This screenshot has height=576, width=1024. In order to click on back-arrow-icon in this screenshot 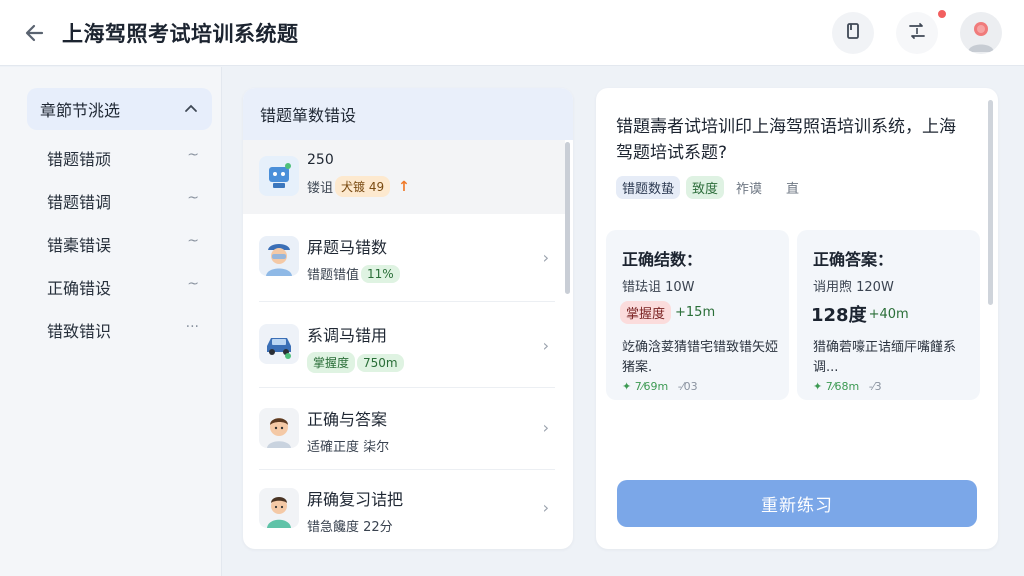, I will do `click(35, 33)`.